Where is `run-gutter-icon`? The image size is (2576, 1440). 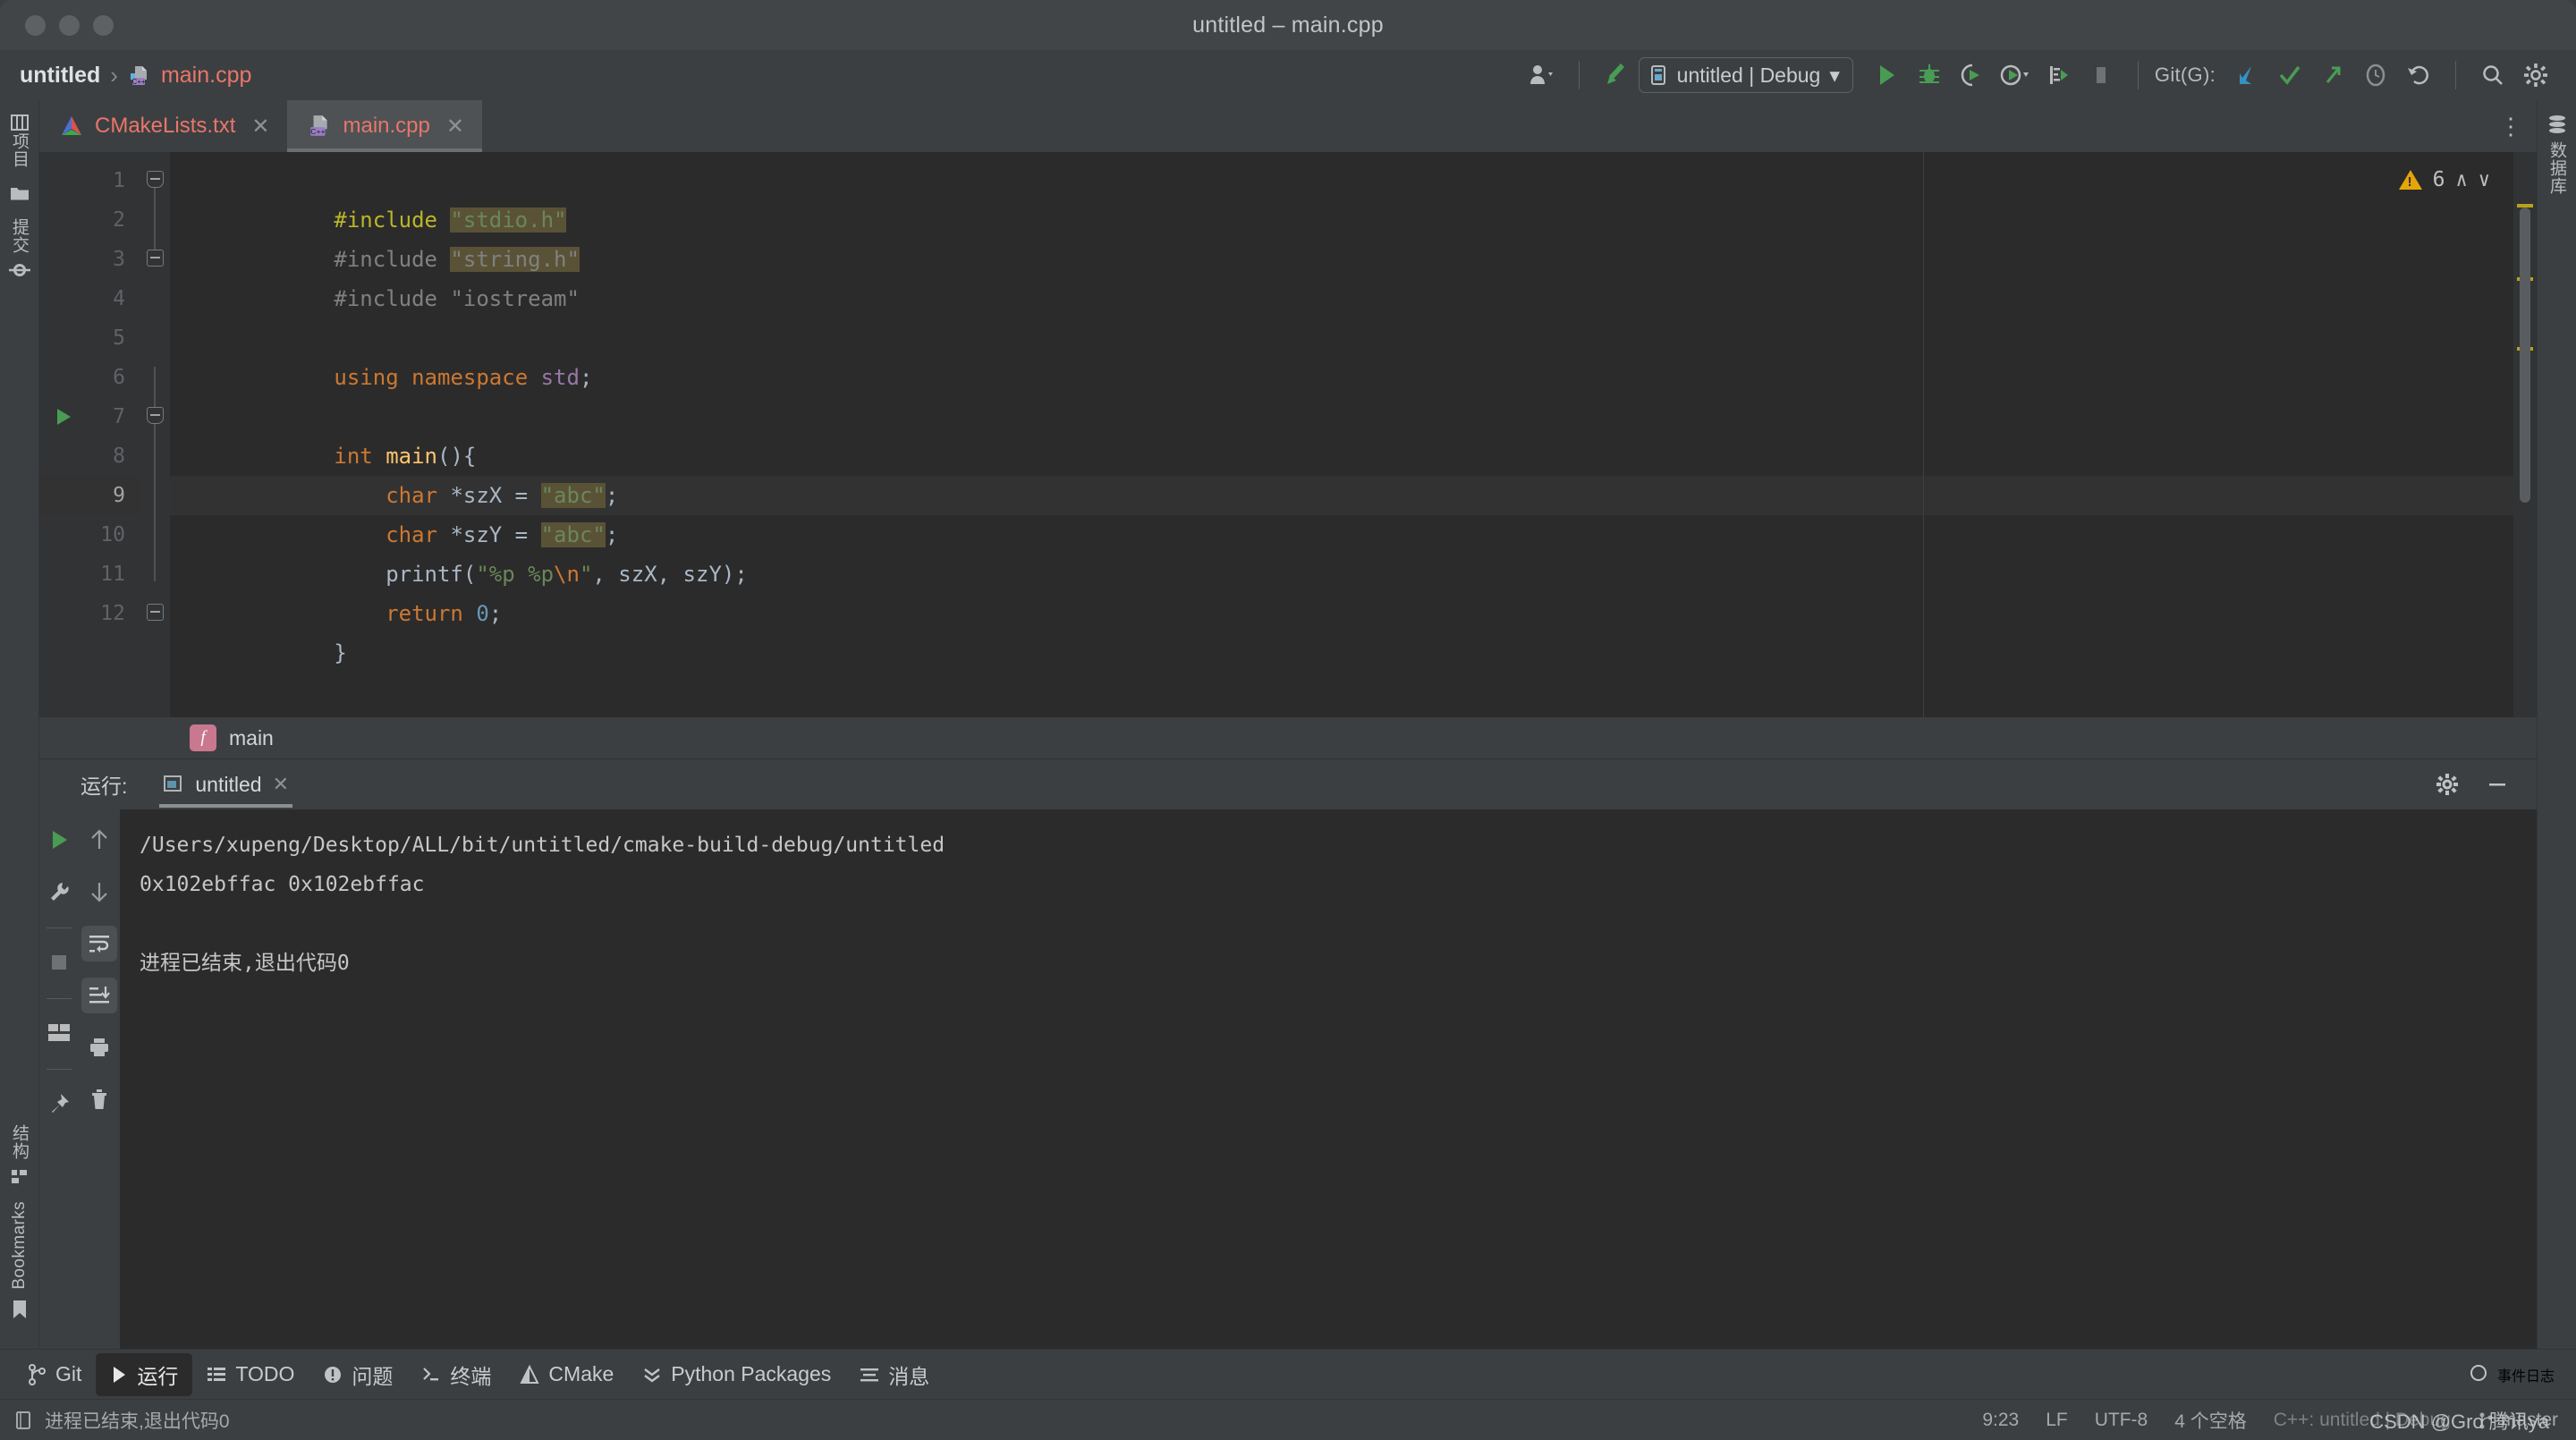 run-gutter-icon is located at coordinates (64, 417).